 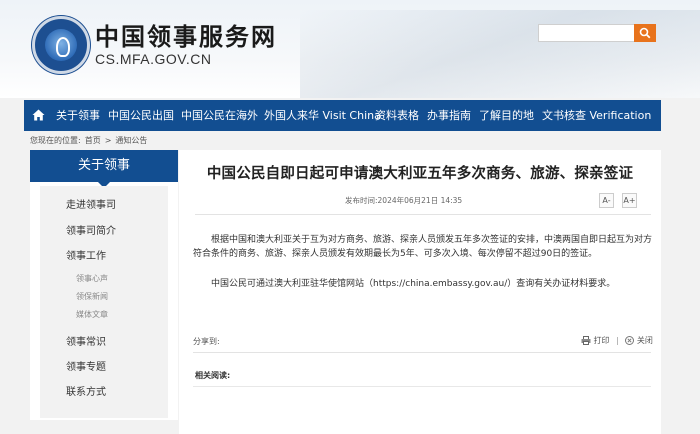 What do you see at coordinates (586, 340) in the screenshot?
I see `printer-icon` at bounding box center [586, 340].